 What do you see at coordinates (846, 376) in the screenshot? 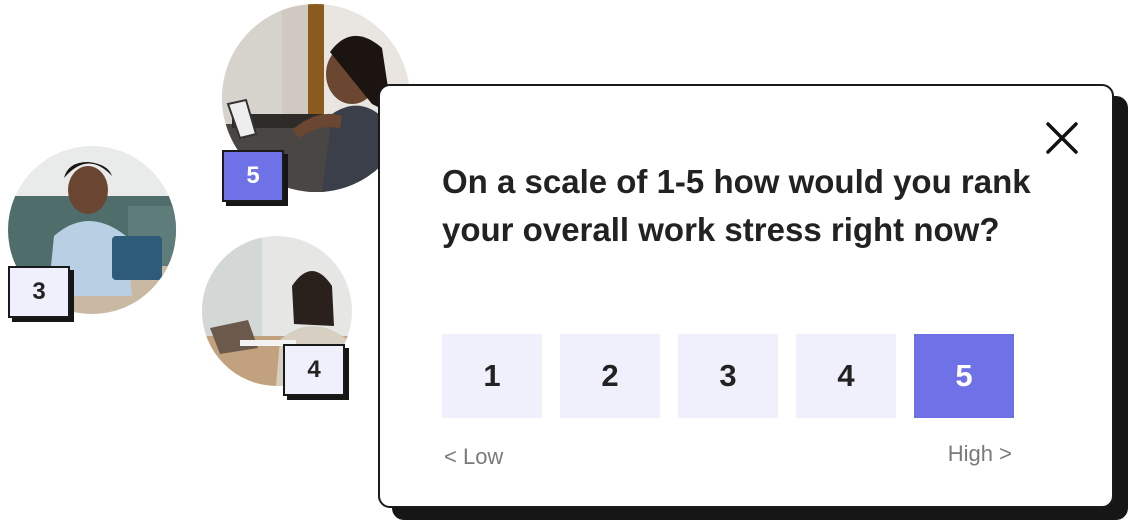
I see `rating-option-4: 4` at bounding box center [846, 376].